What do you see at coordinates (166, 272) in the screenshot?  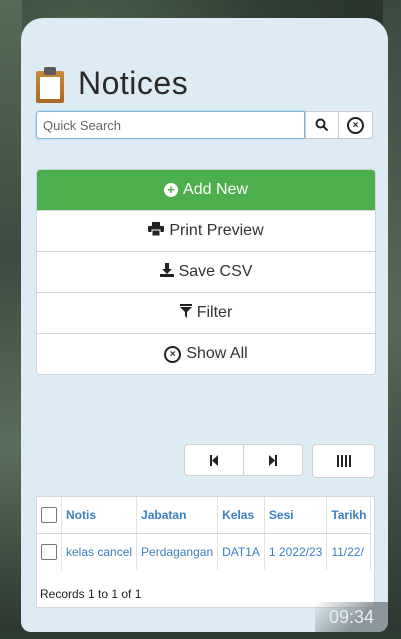 I see `download-icon` at bounding box center [166, 272].